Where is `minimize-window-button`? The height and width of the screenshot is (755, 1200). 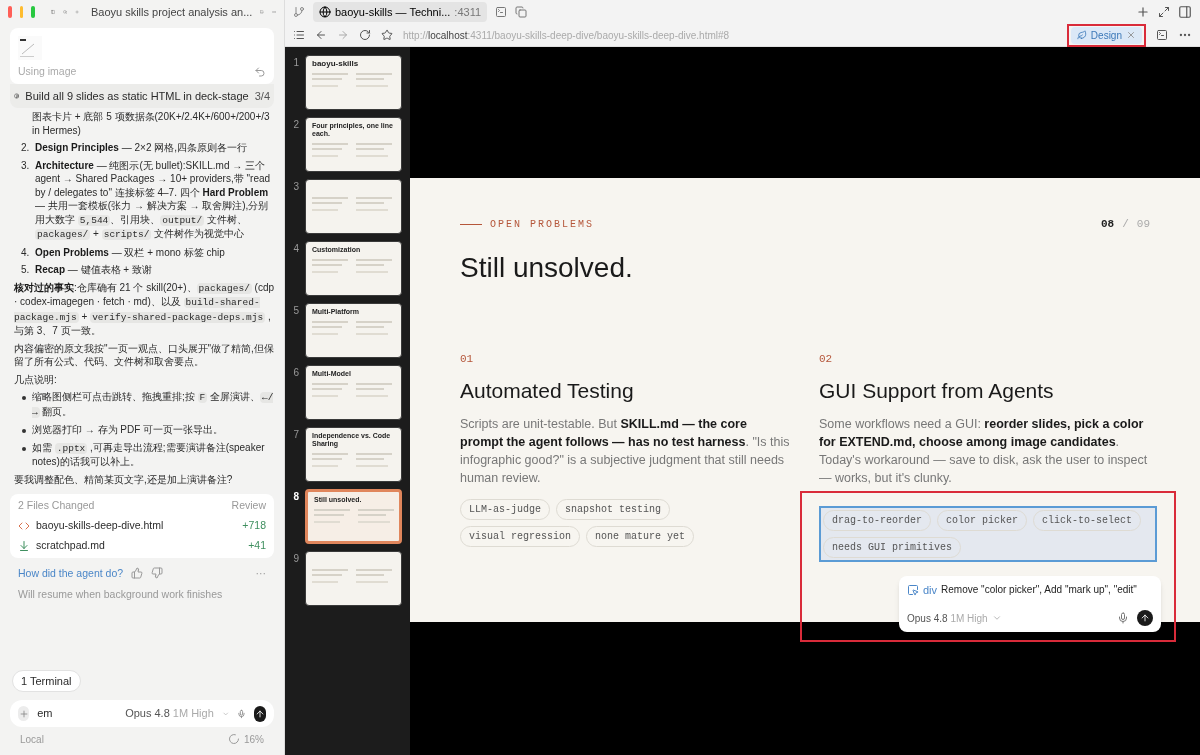
minimize-window-button is located at coordinates (21, 12).